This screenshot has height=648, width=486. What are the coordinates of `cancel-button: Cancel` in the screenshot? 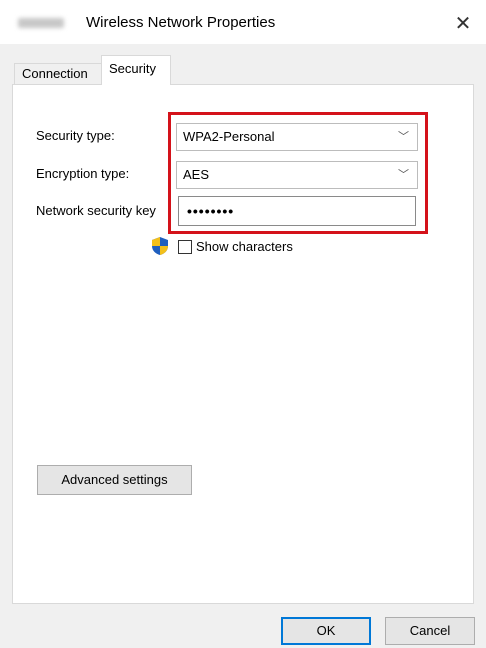 It's located at (430, 631).